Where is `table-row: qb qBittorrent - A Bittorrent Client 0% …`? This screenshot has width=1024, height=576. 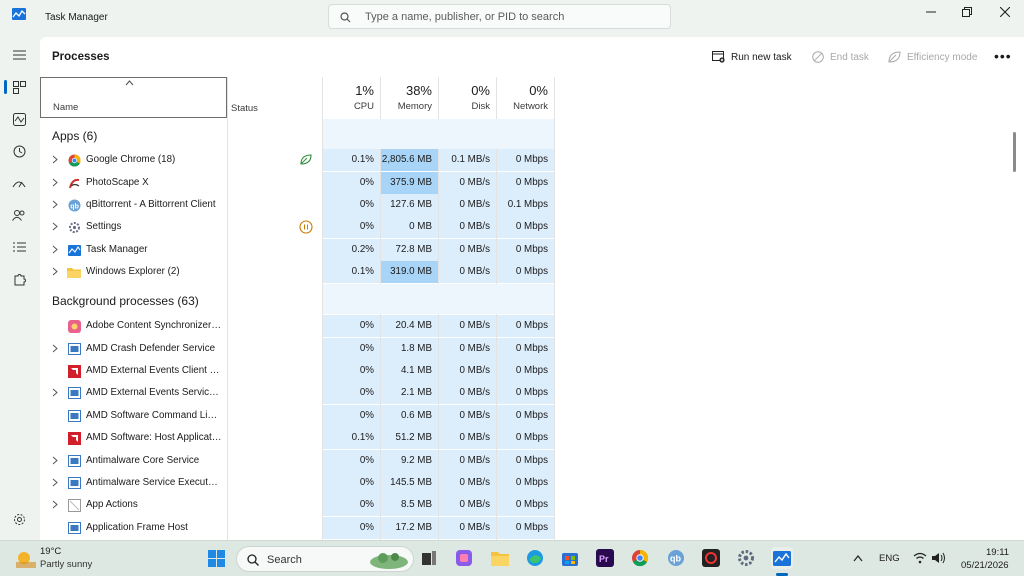
table-row: qb qBittorrent - A Bittorrent Client 0% … is located at coordinates (297, 205).